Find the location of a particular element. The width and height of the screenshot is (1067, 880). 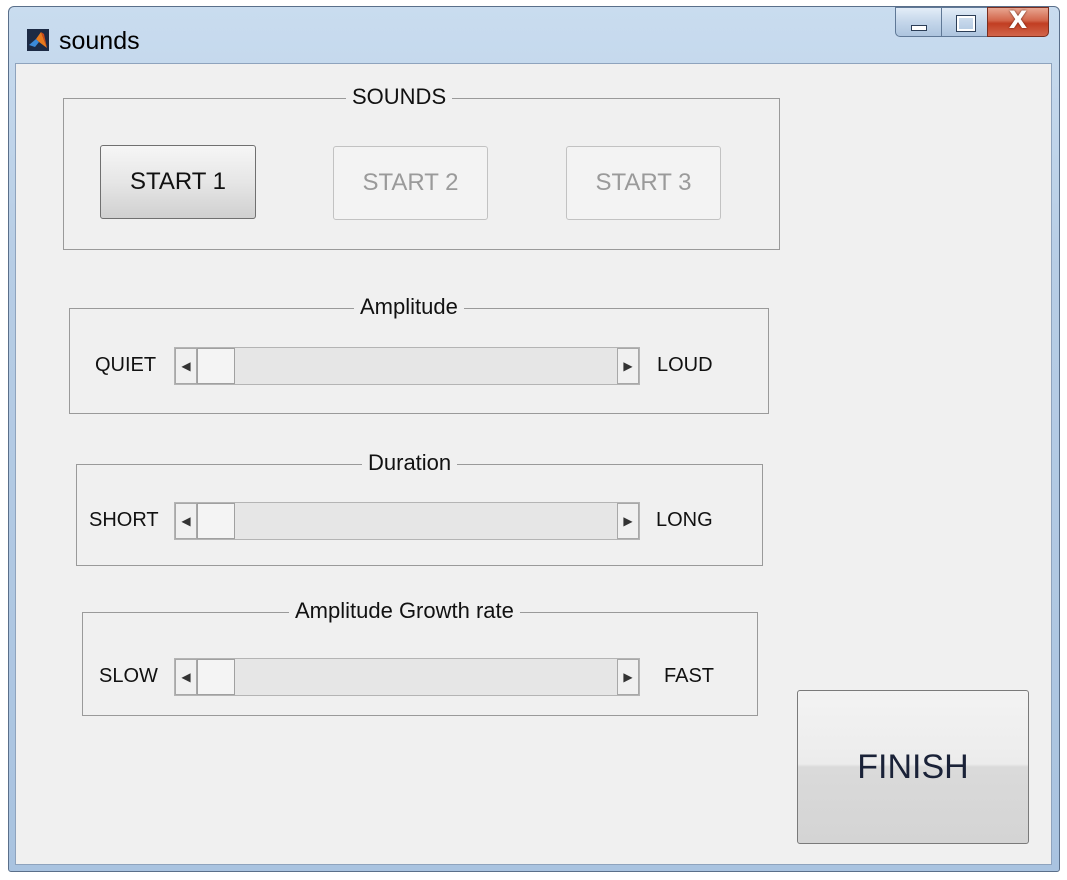

start-3-button: START 3 is located at coordinates (643, 183).